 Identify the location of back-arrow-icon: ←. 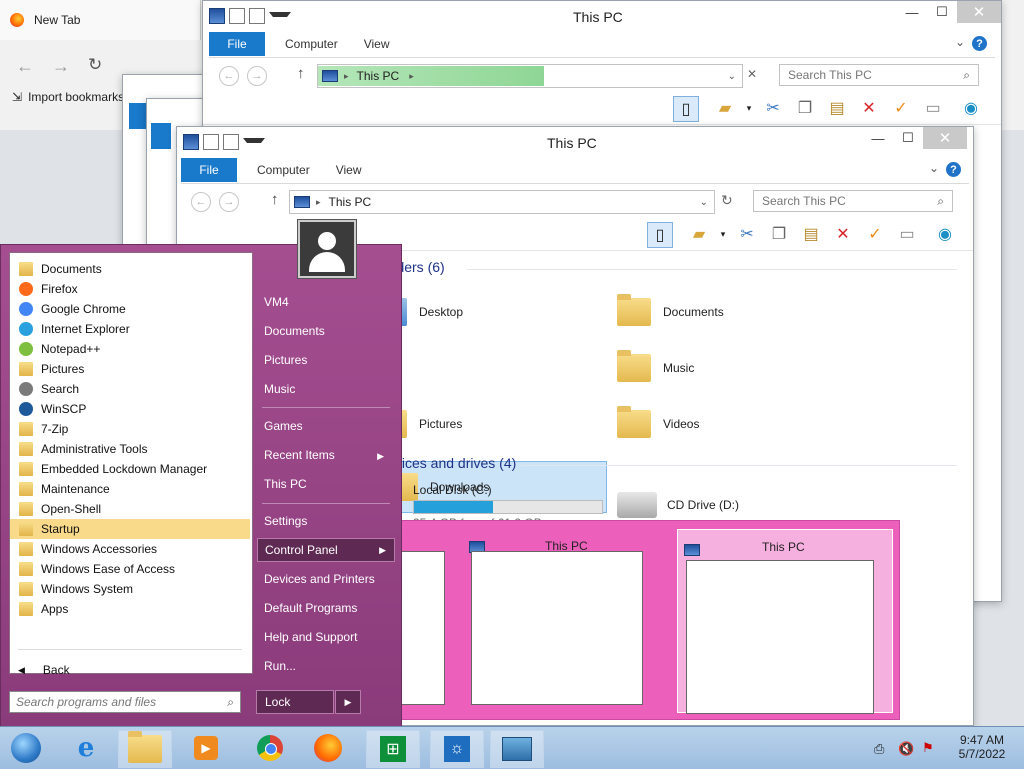
(25, 66).